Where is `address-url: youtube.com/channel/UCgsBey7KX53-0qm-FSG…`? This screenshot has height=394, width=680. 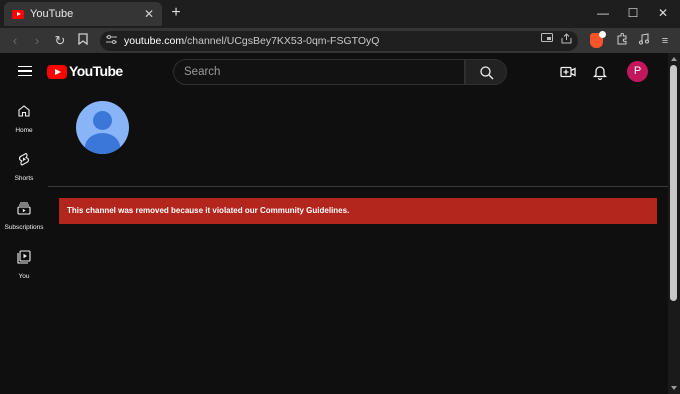
address-url: youtube.com/channel/UCgsBey7KX53-0qm-FSG… is located at coordinates (251, 41).